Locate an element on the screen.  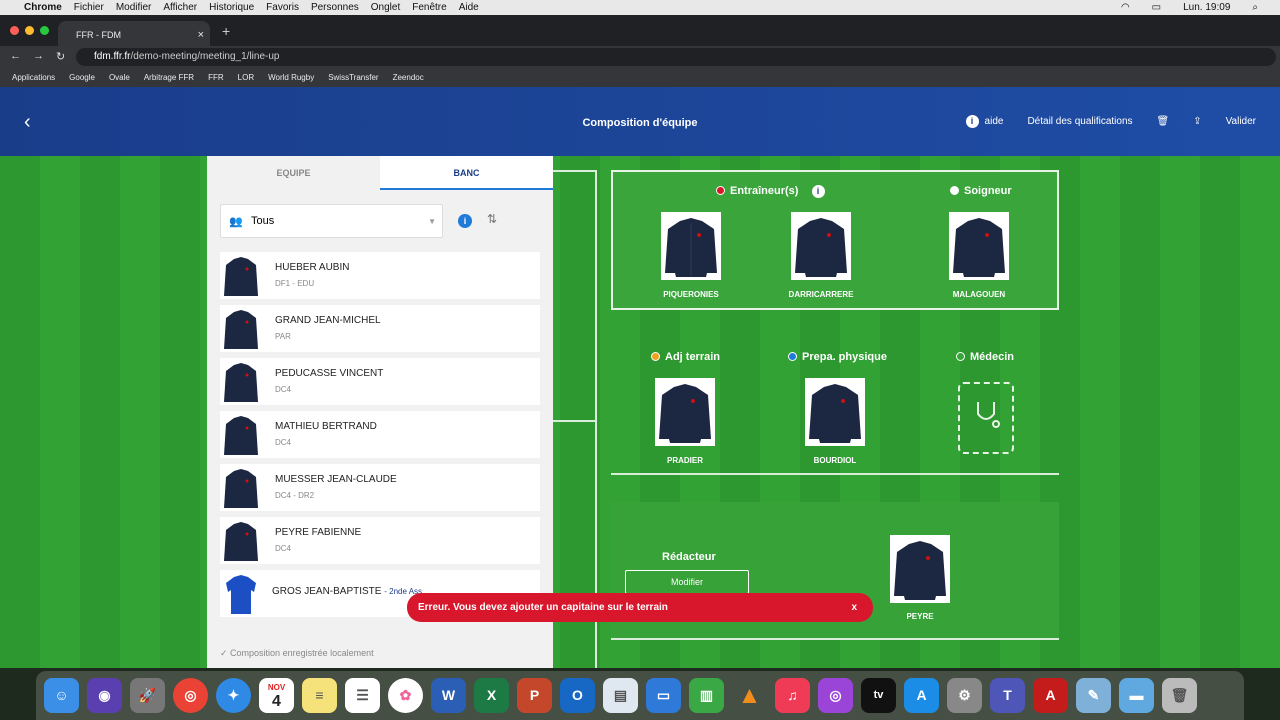
share-icon: ⇪ is located at coordinates (1197, 121).